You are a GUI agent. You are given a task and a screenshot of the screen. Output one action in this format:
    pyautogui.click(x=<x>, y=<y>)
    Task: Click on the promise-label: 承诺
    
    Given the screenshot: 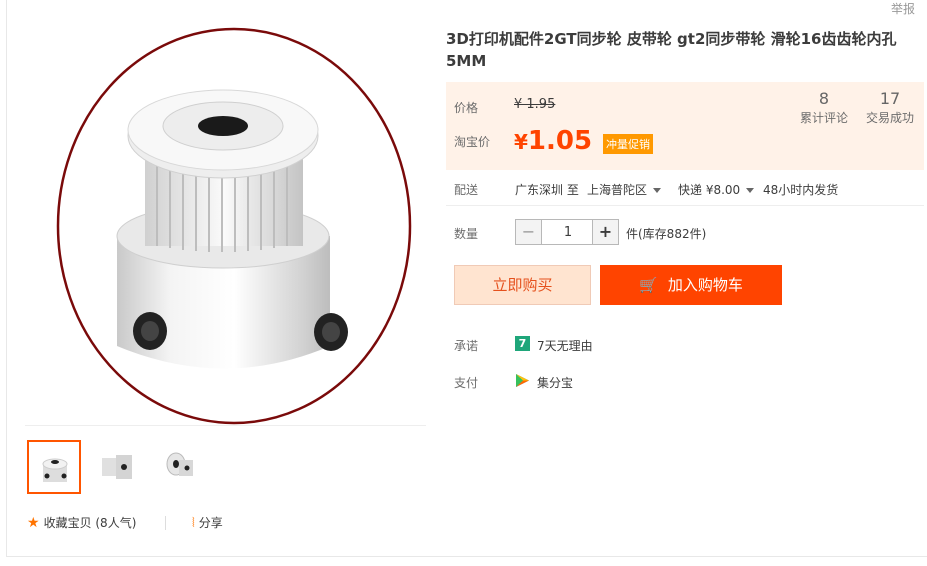 What is the action you would take?
    pyautogui.click(x=466, y=346)
    